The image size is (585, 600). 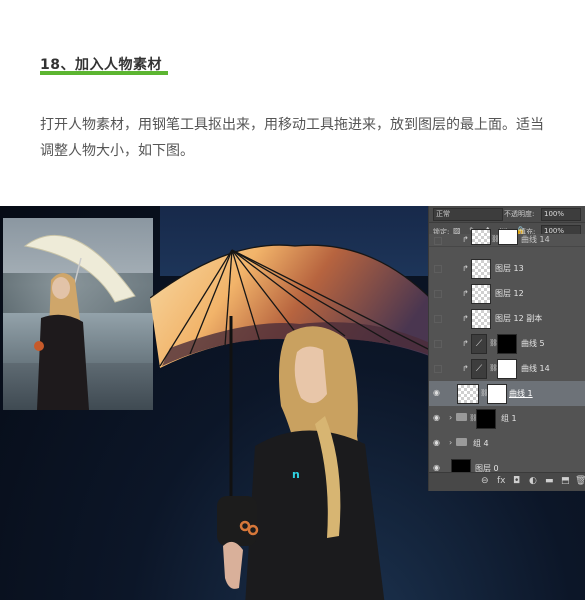 I want to click on layer-name: 曲线 5, so click(x=533, y=343).